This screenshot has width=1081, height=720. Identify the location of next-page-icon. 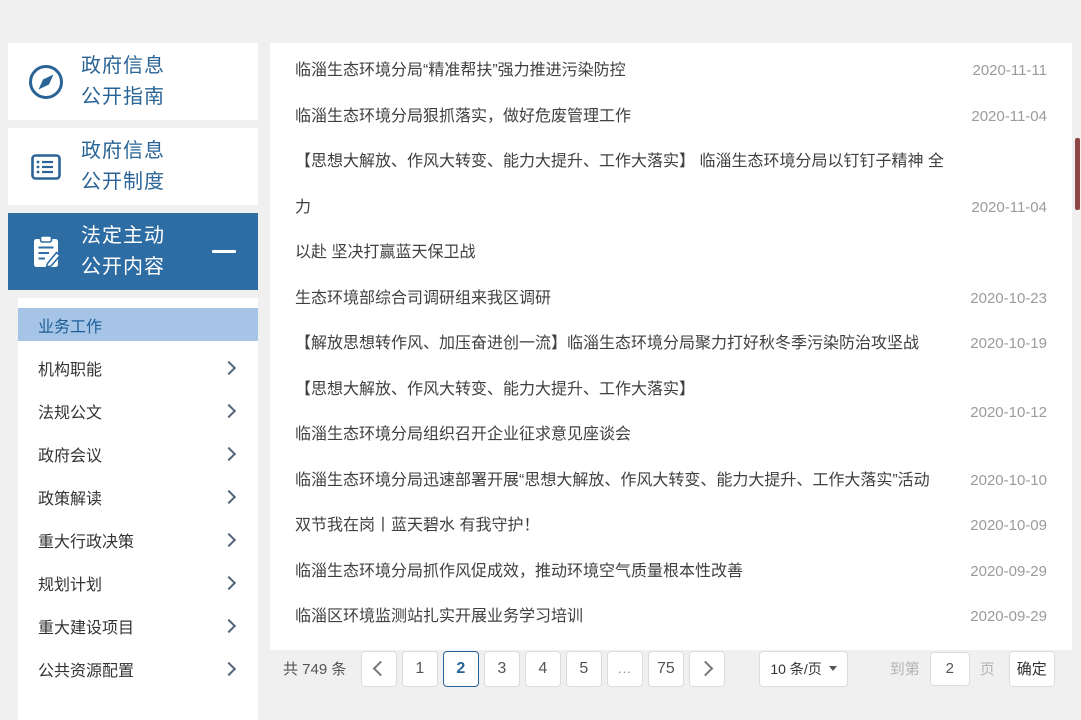
(705, 668).